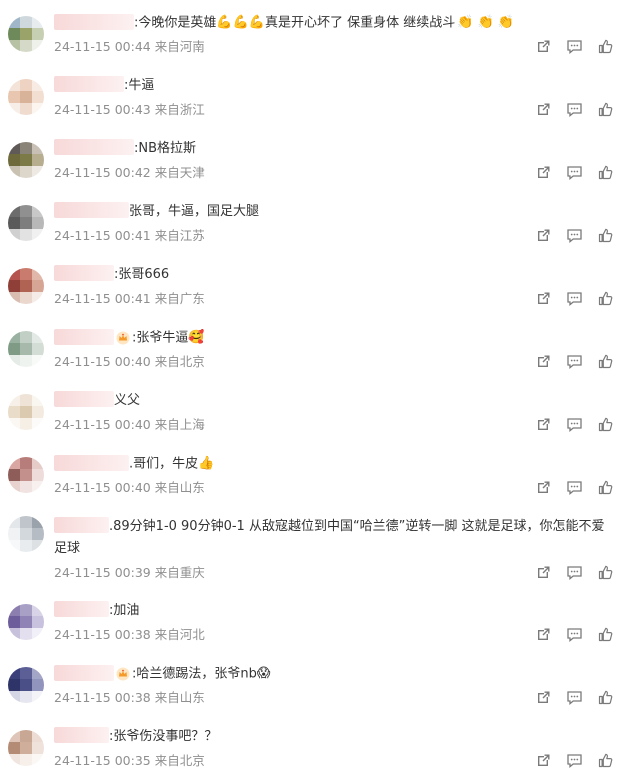  Describe the element at coordinates (129, 235) in the screenshot. I see `comment-meta: 24-11-15 00:41 来自江苏` at that location.